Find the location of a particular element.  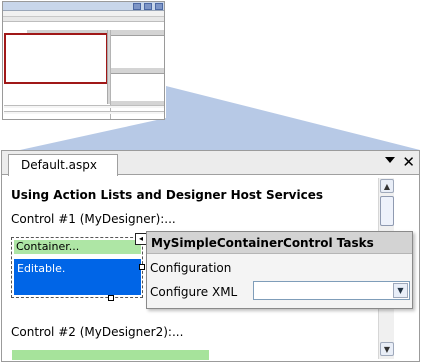

configure-xml-label: Configure XML is located at coordinates (194, 292).